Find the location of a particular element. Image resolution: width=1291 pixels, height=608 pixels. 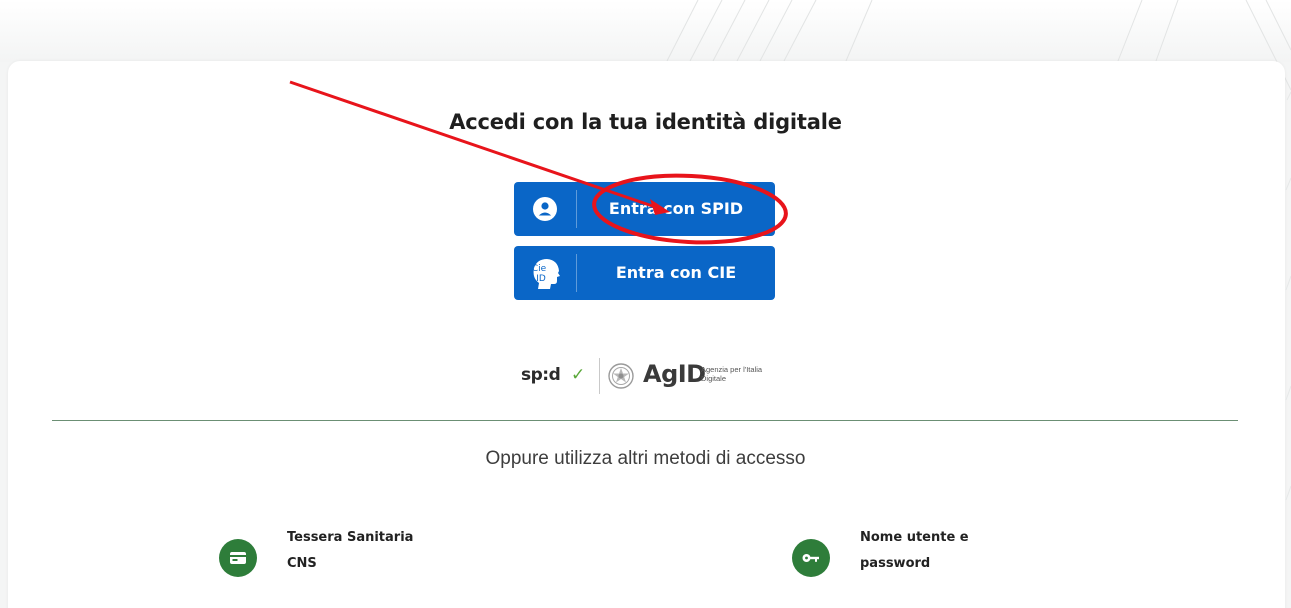

password-label: Nome utente e password is located at coordinates (960, 551).